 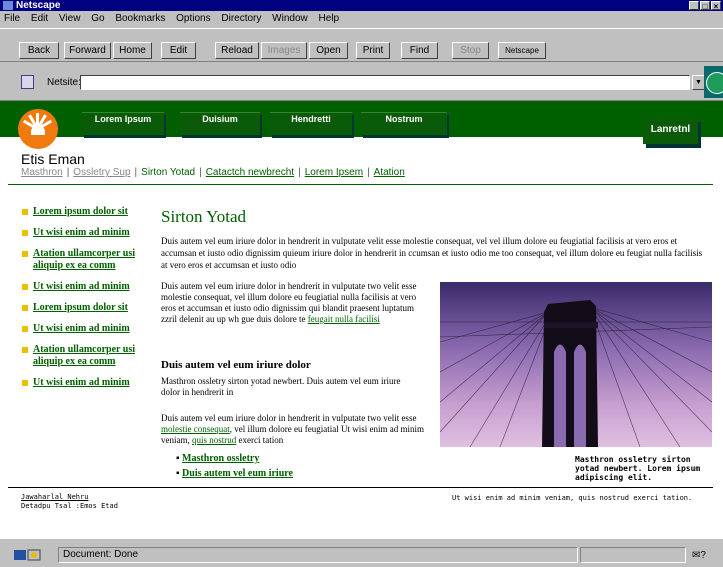 I want to click on nav-tab-nostrum: Nostrum, so click(x=404, y=123).